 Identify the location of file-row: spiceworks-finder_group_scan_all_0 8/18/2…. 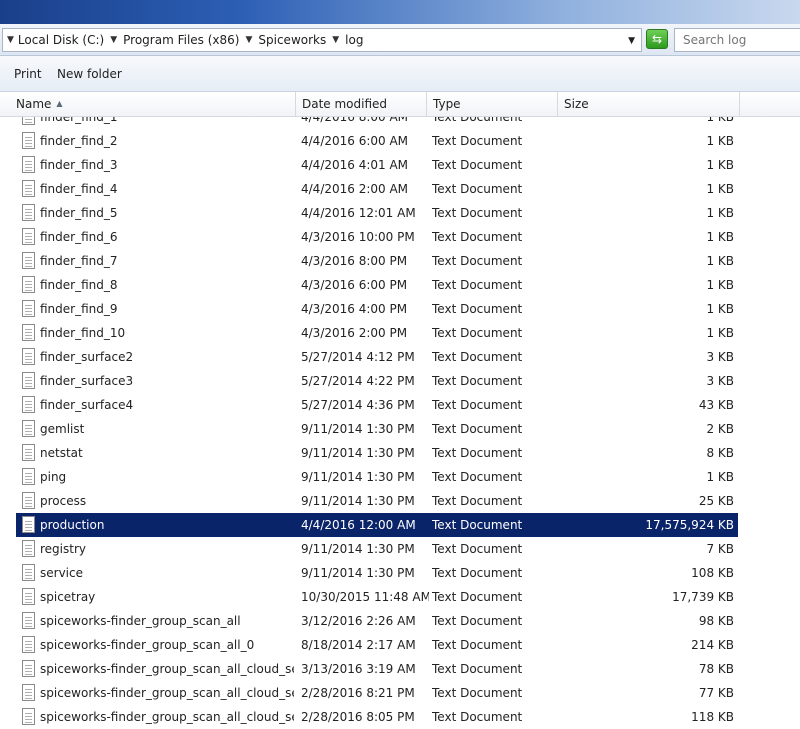
(377, 645).